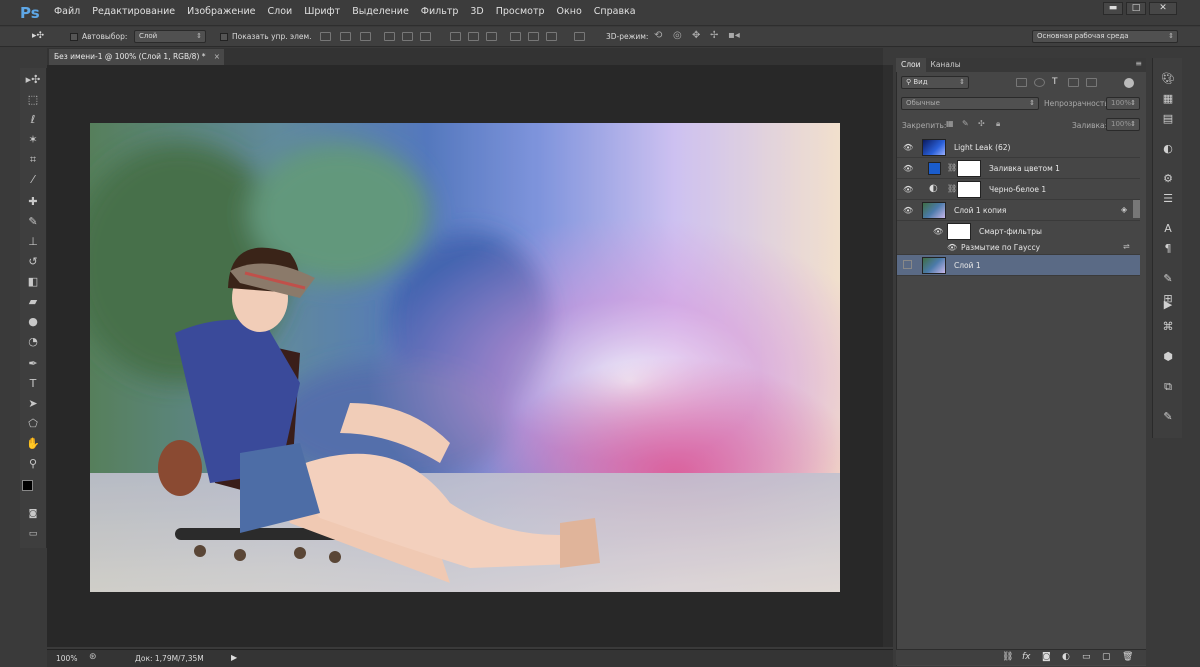 The image size is (1200, 667). I want to click on filter-options-icon: ⇌, so click(1126, 246).